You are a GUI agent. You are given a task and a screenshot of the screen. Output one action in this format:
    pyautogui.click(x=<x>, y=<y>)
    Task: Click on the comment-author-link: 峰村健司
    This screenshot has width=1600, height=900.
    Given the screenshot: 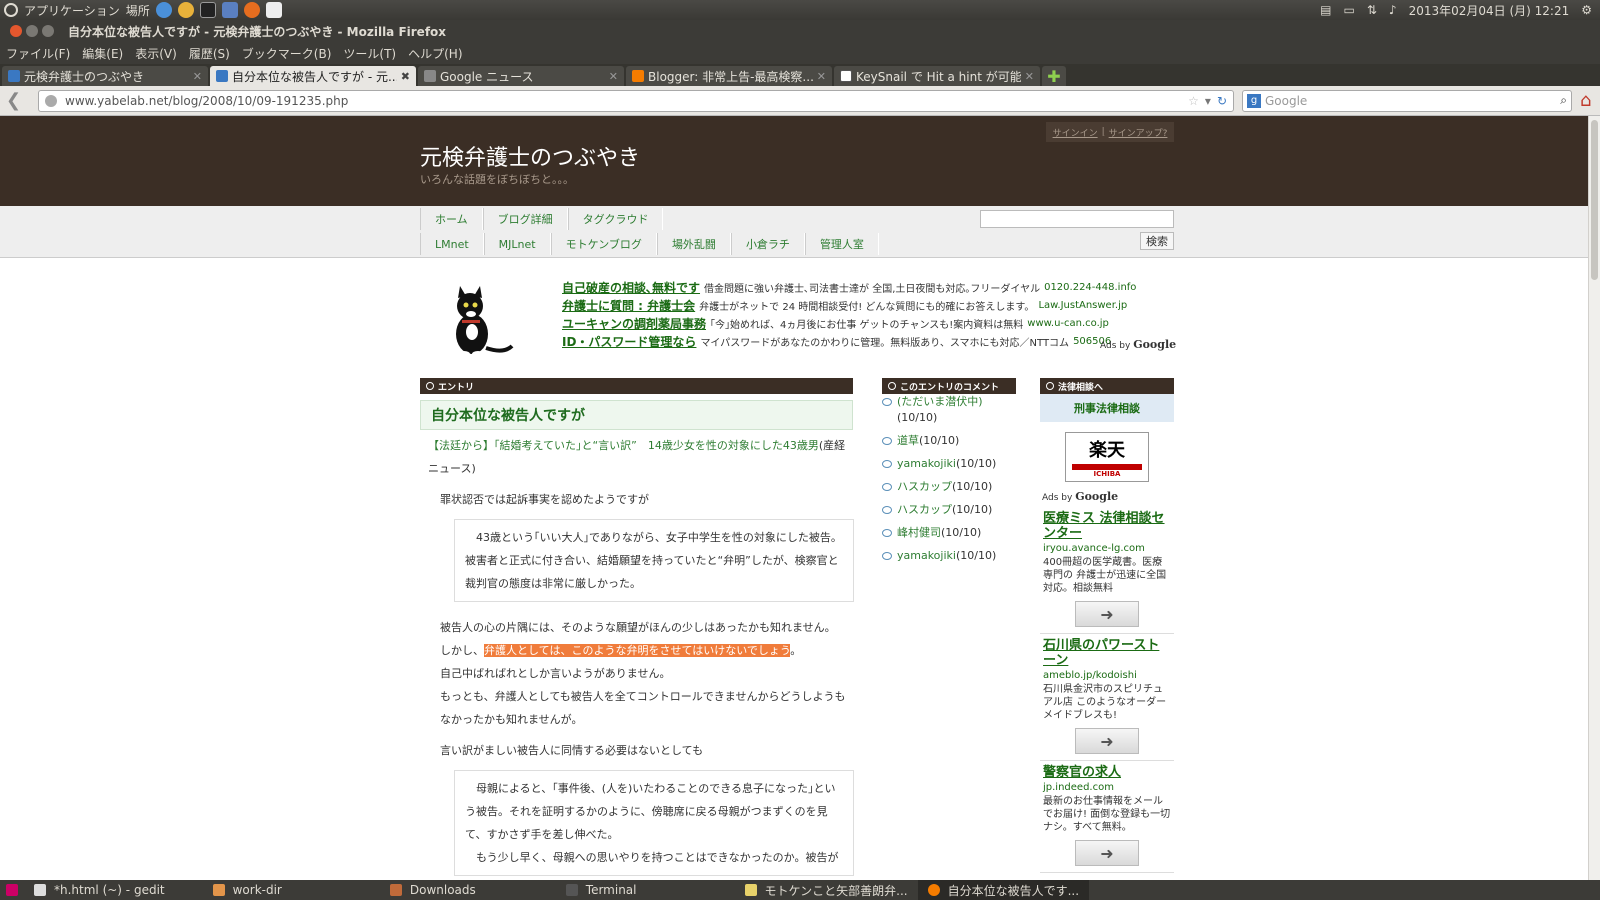 What is the action you would take?
    pyautogui.click(x=919, y=532)
    